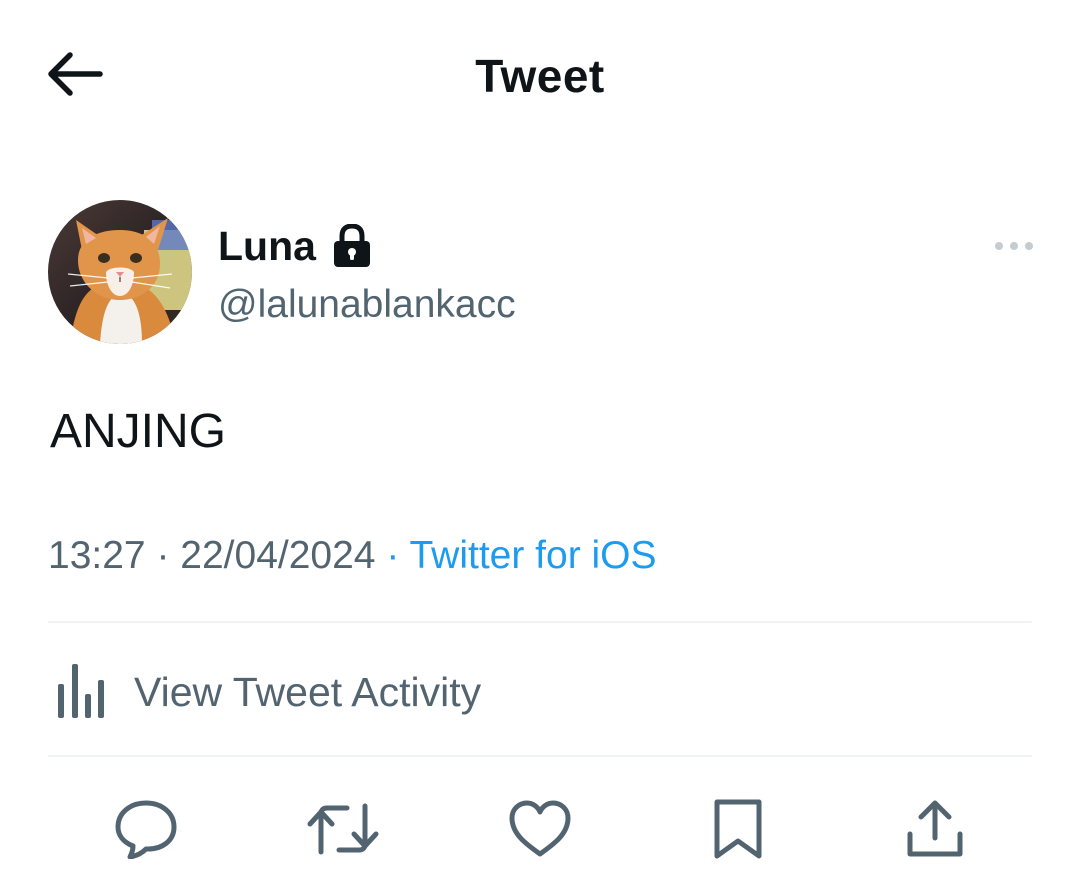 This screenshot has width=1080, height=893. I want to click on heart-icon, so click(540, 828).